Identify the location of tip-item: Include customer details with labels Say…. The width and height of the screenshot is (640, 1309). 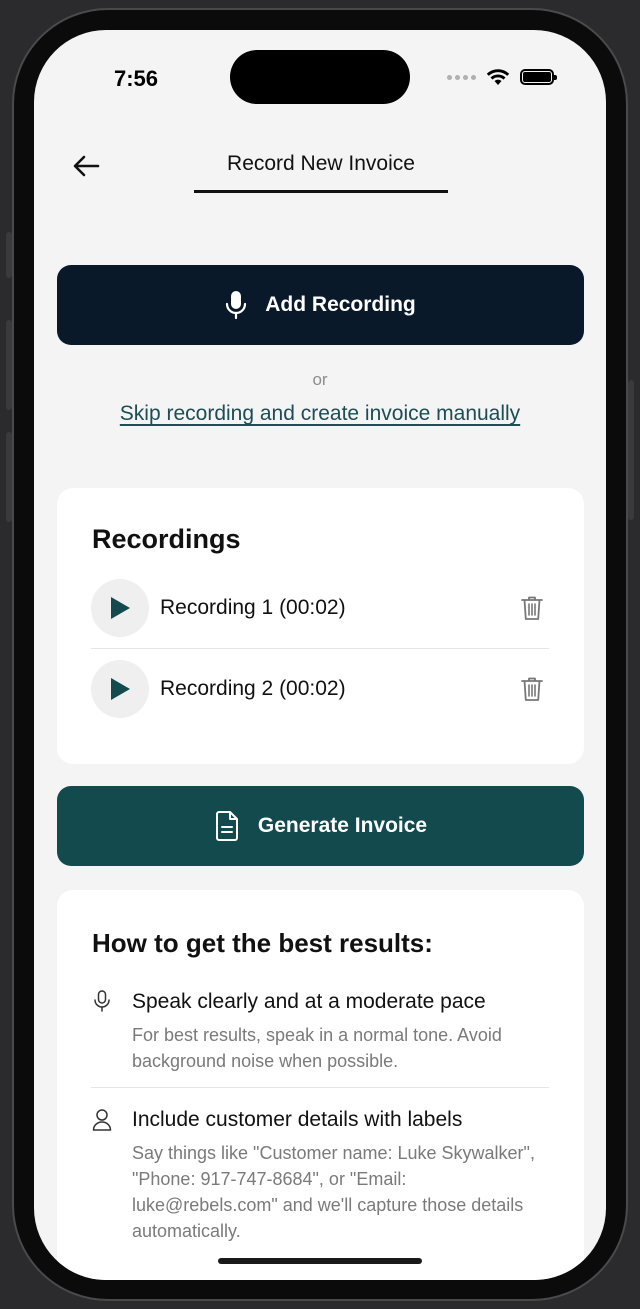
(321, 1175).